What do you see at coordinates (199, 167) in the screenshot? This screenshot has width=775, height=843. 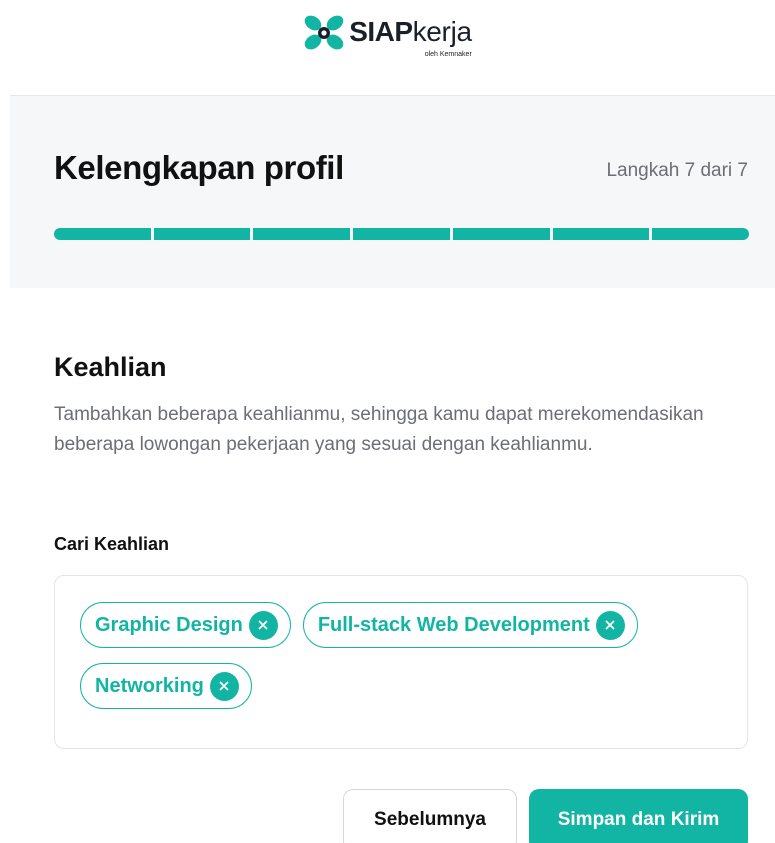 I see `page-title: Kelengkapan profil` at bounding box center [199, 167].